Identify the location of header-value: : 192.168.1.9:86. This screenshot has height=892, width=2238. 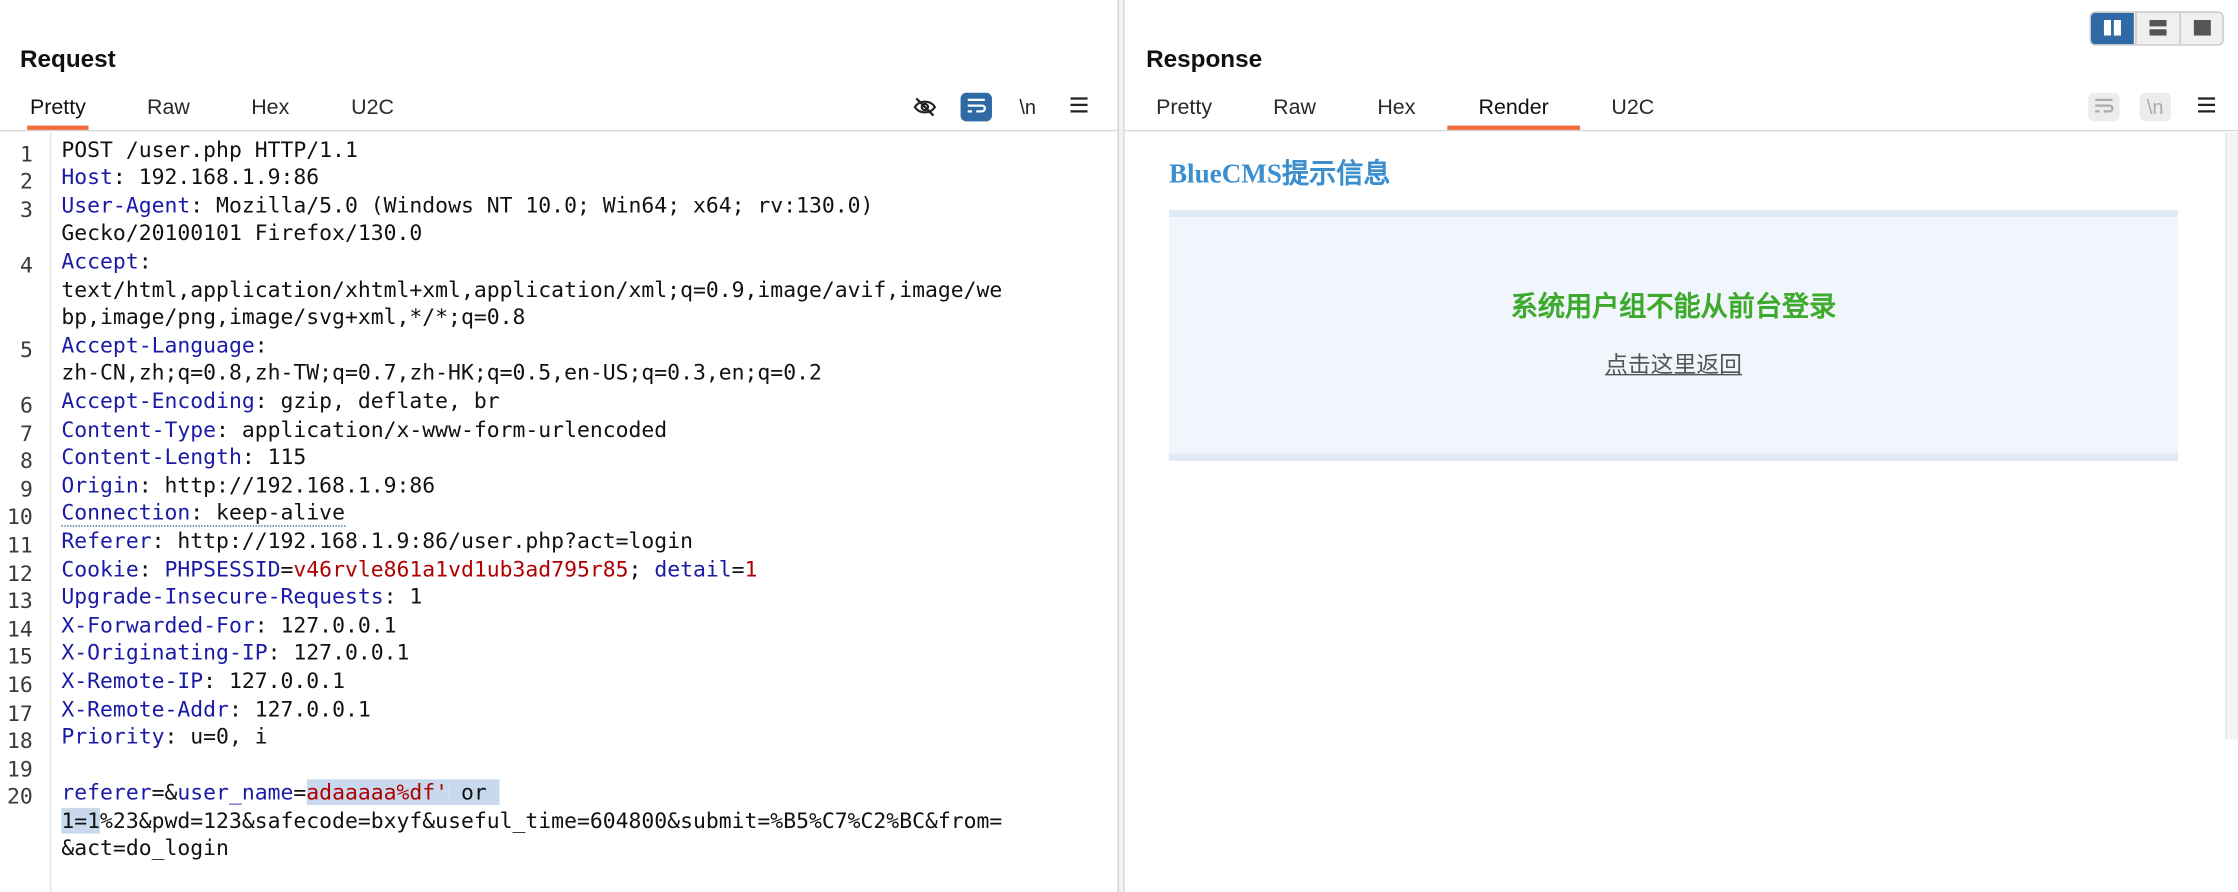
(216, 177).